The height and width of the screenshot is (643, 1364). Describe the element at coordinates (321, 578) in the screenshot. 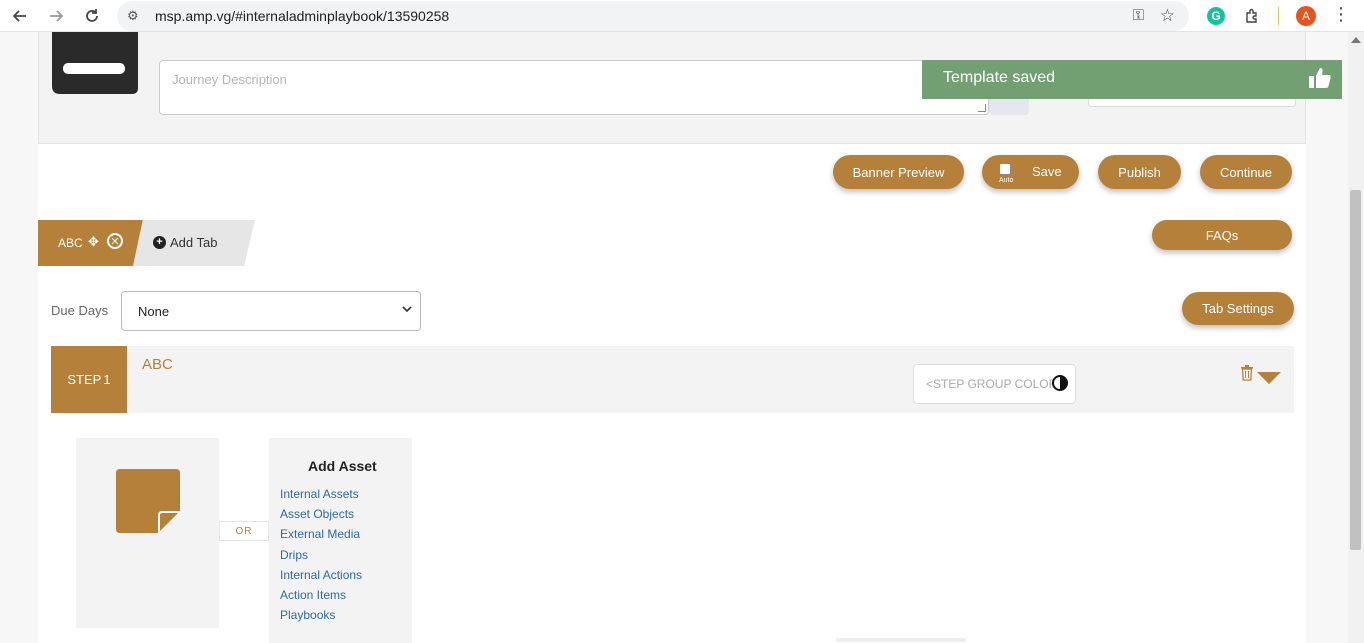

I see `asset-option-internal-actions: Internal Actions` at that location.